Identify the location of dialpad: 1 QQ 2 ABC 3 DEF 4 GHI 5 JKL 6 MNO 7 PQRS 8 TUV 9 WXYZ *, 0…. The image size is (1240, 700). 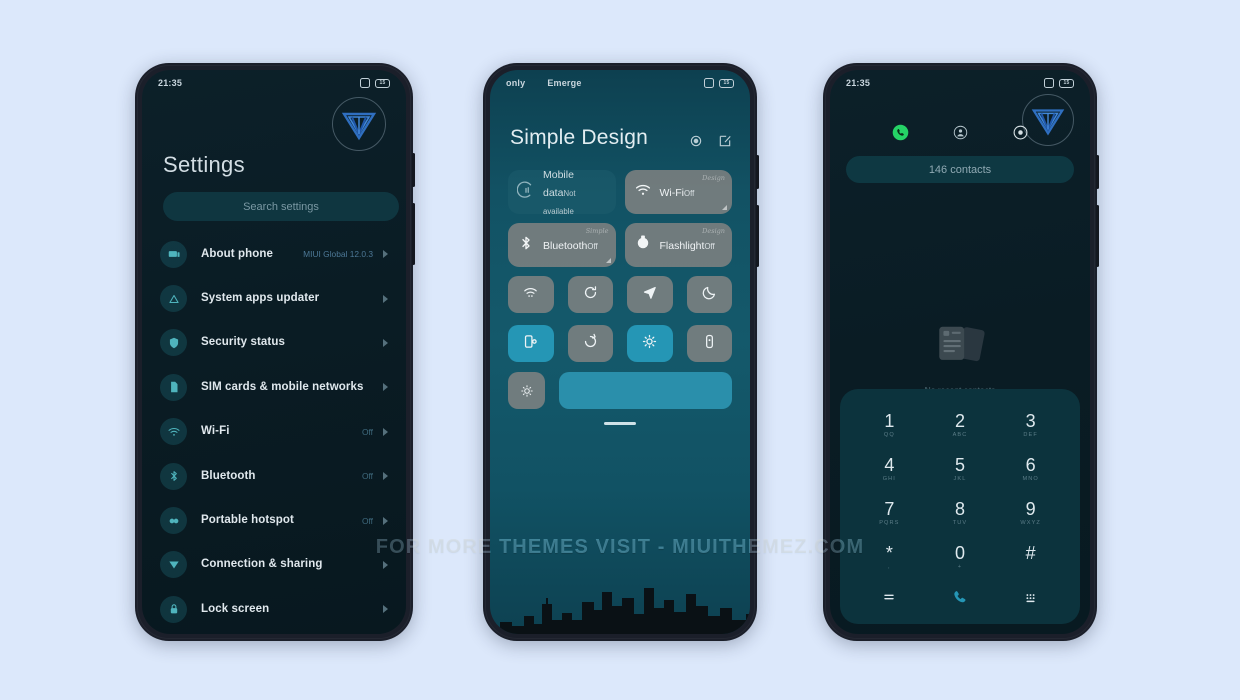
(960, 506).